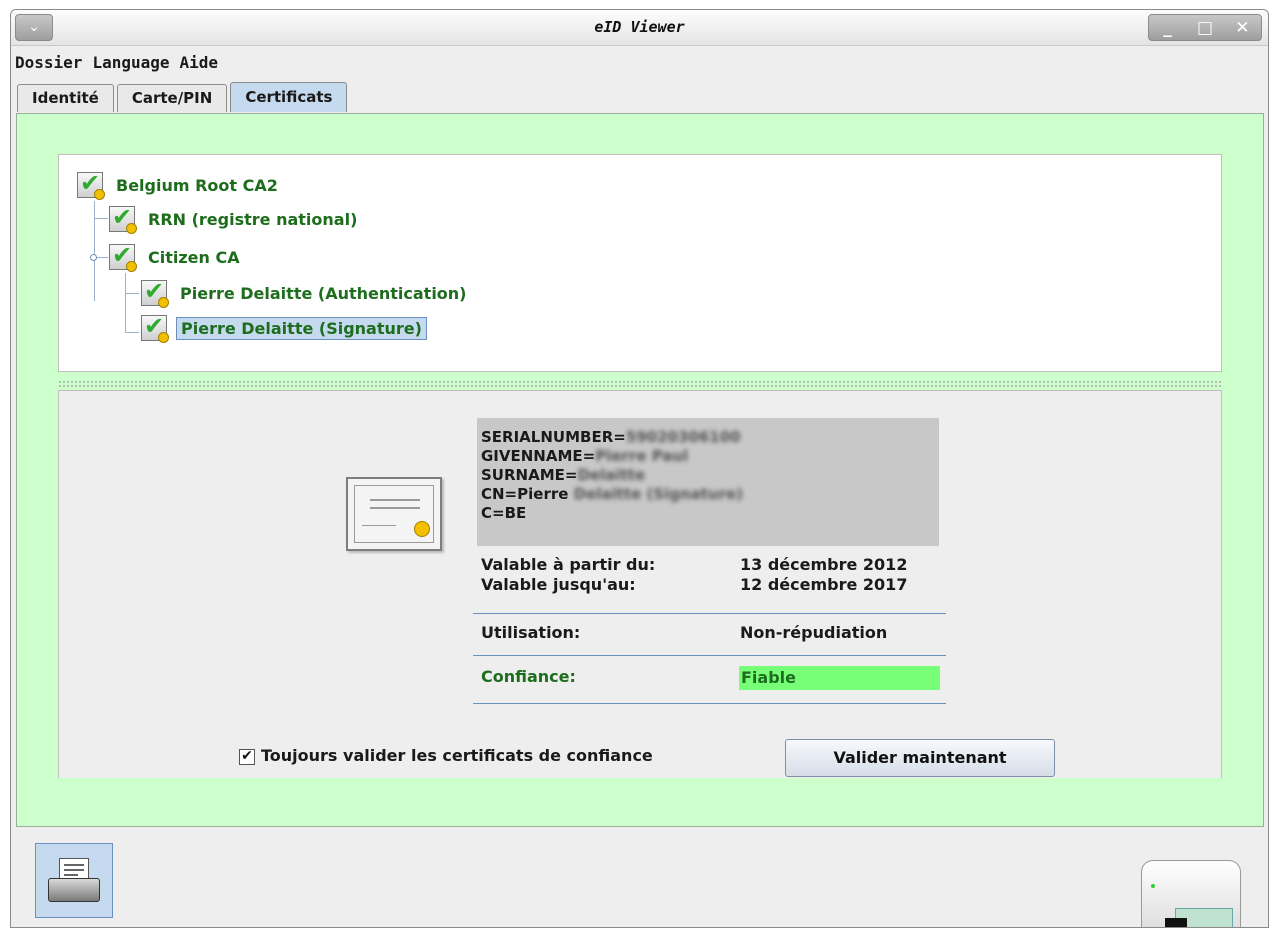 Image resolution: width=1278 pixels, height=928 pixels. I want to click on tree-item: RRN (registre national), so click(235, 219).